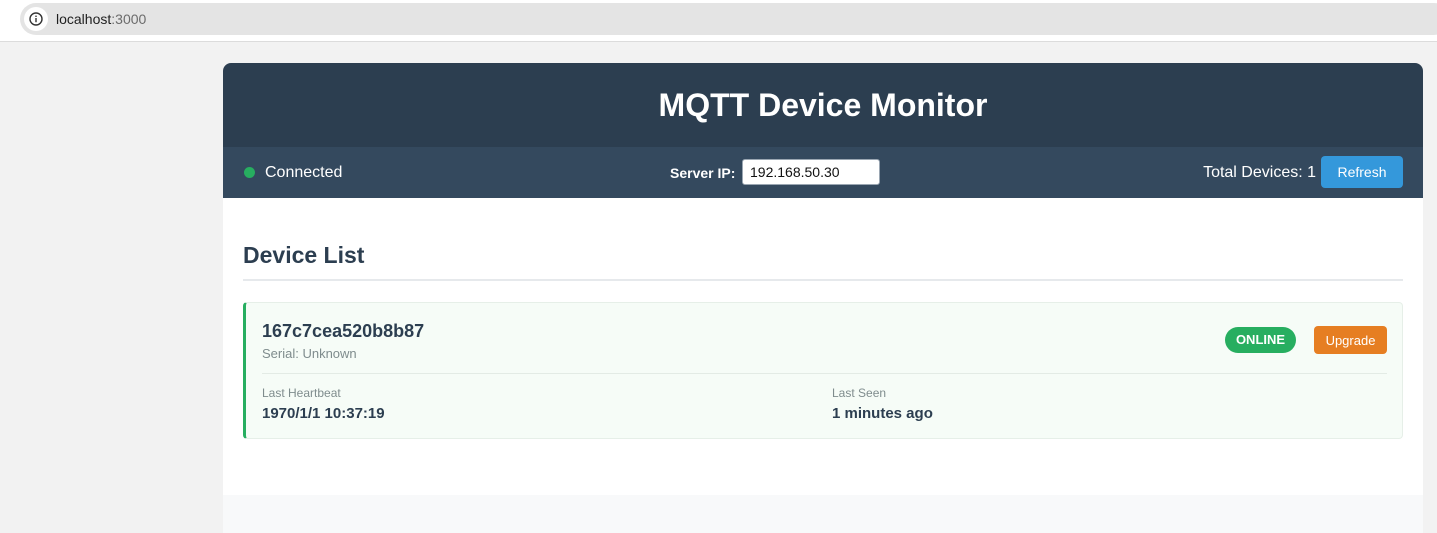 This screenshot has height=533, width=1437. I want to click on connection-status-text: Connected, so click(304, 172).